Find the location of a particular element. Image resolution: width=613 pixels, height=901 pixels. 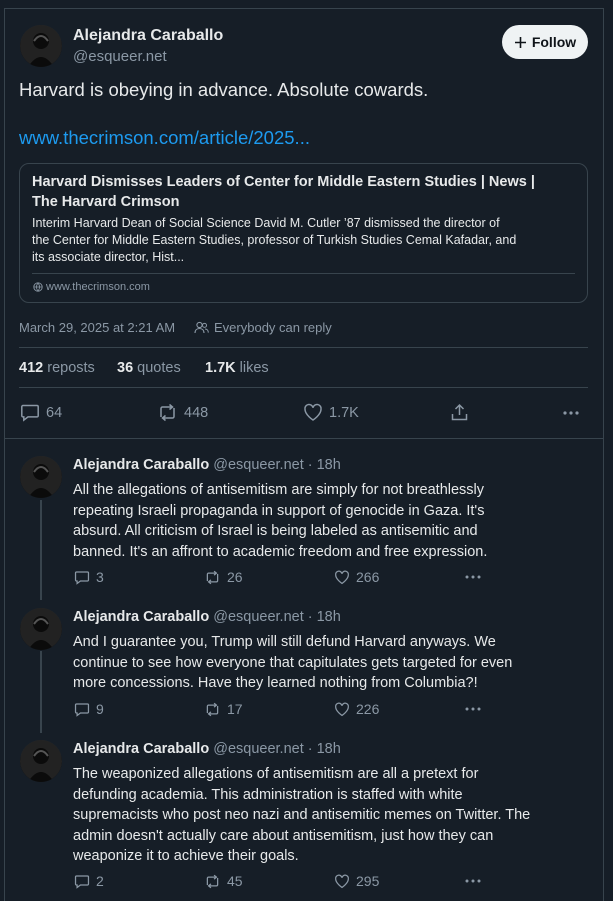

card-domain-row: www.thecrimson.com is located at coordinates (91, 287).